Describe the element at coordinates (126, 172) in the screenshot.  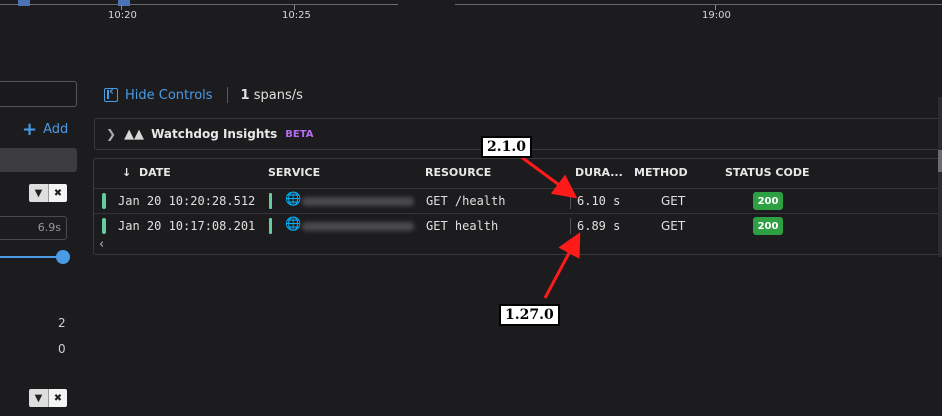
I see `sort-arrow-icon: ↓` at that location.